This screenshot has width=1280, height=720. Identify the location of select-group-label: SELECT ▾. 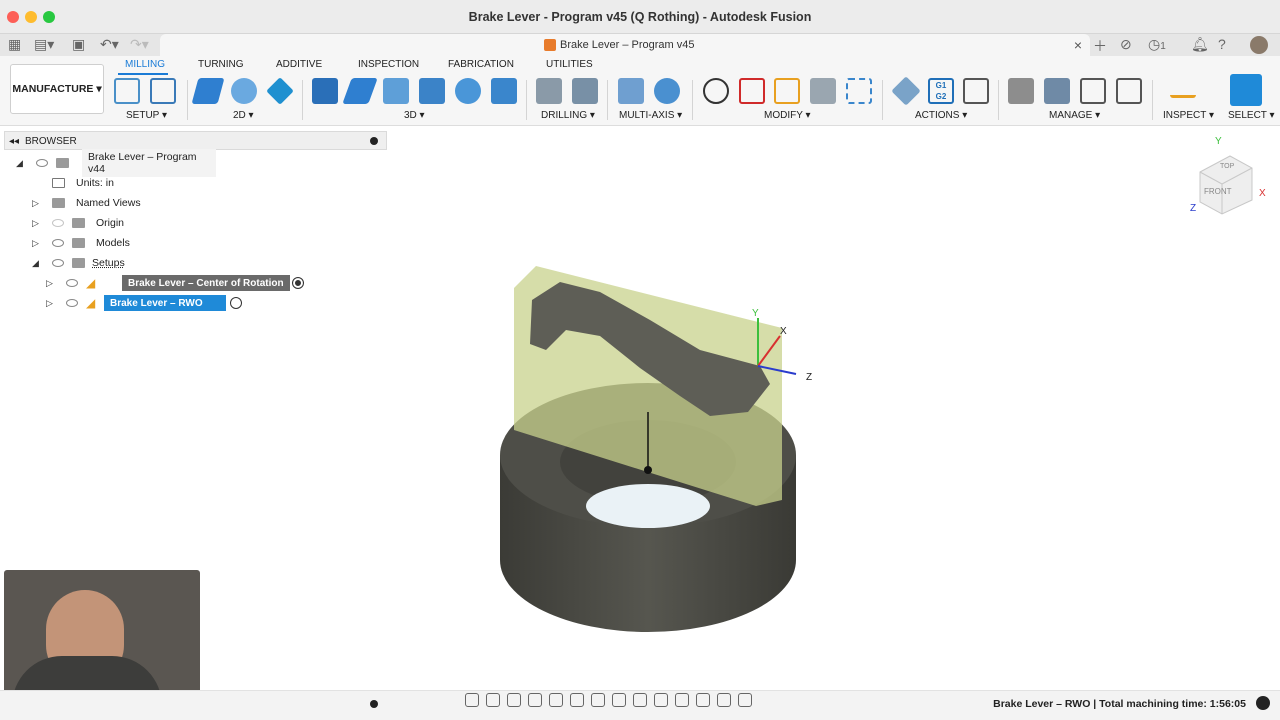
(1251, 115).